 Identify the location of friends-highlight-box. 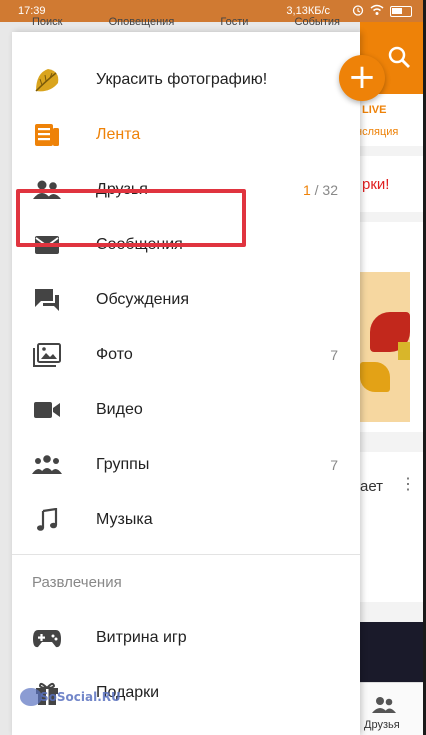
(131, 218).